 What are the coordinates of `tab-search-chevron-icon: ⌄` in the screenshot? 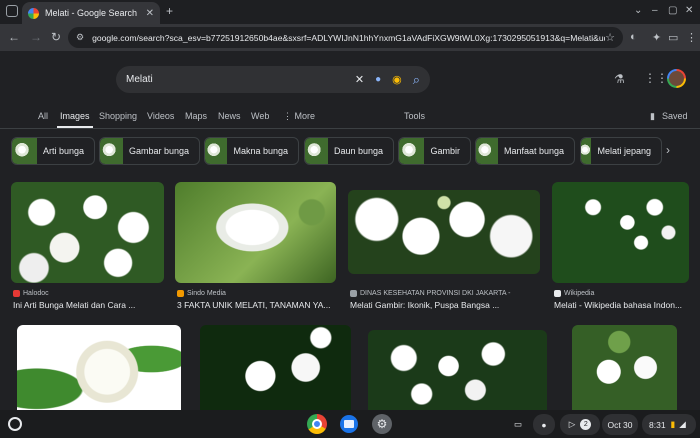 It's located at (638, 10).